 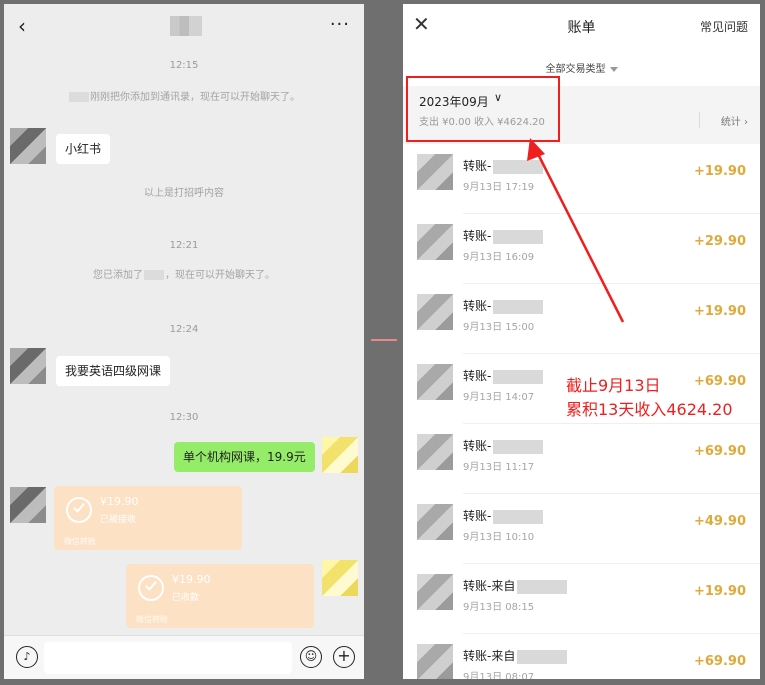 What do you see at coordinates (384, 340) in the screenshot?
I see `divider-dash` at bounding box center [384, 340].